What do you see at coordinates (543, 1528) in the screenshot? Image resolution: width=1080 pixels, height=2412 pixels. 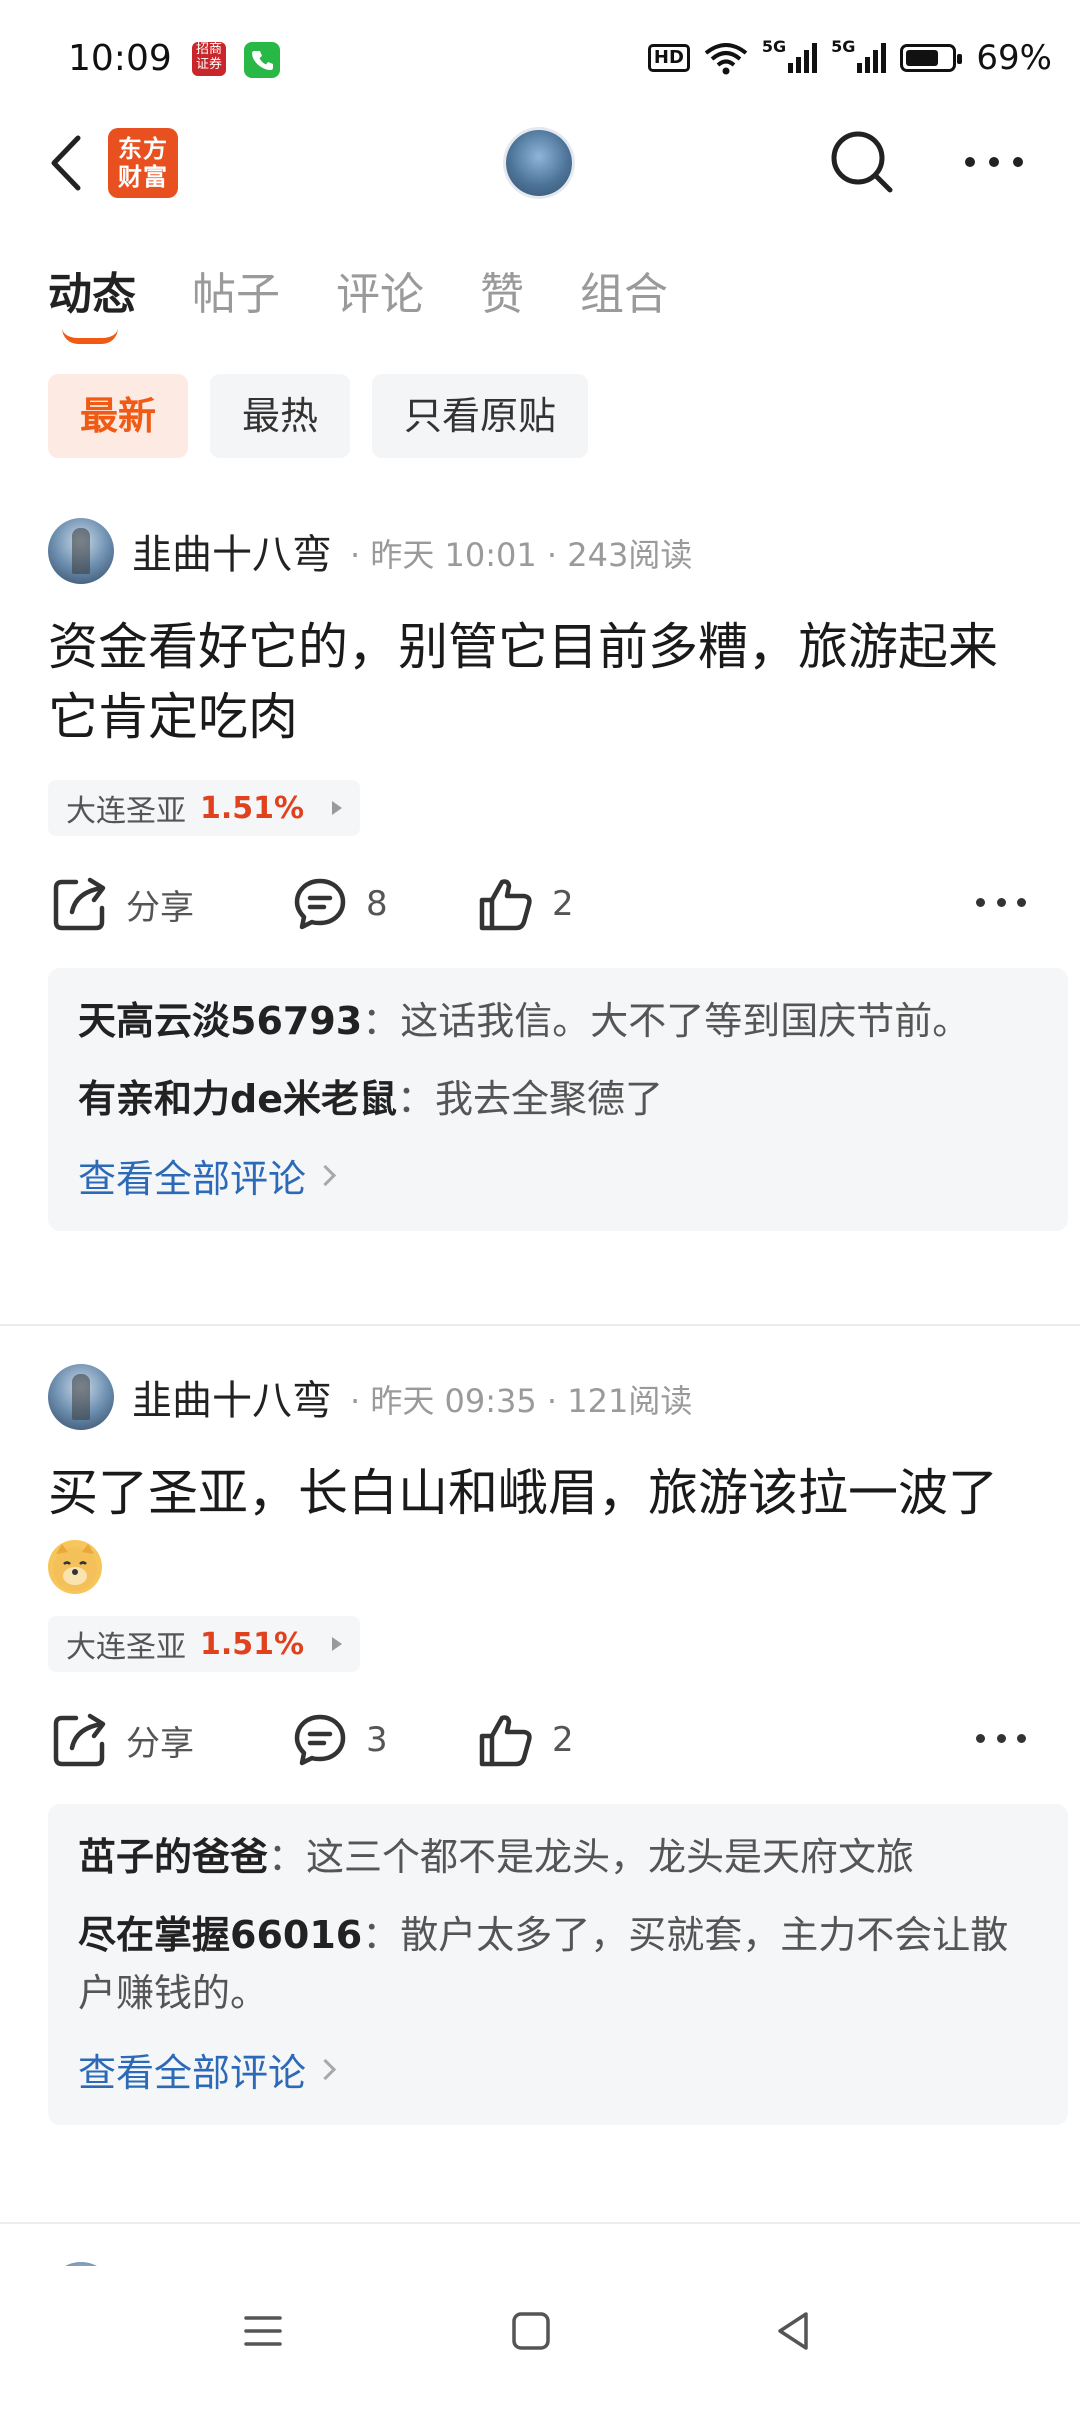 I see `post-content: 买了圣亚，长白山和峨眉，旅游该拉一波了` at bounding box center [543, 1528].